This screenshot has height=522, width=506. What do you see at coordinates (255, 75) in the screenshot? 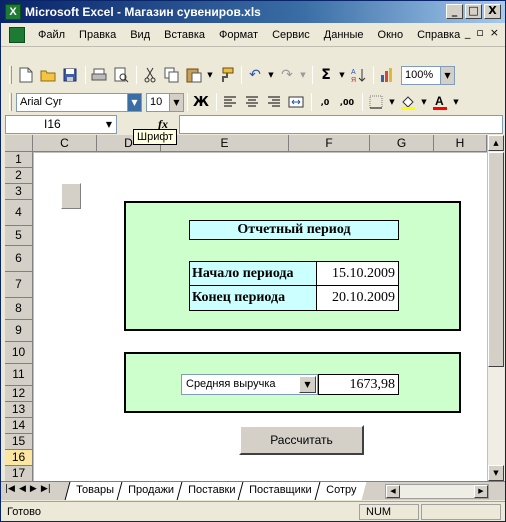
I see `undo-icon: ↶` at bounding box center [255, 75].